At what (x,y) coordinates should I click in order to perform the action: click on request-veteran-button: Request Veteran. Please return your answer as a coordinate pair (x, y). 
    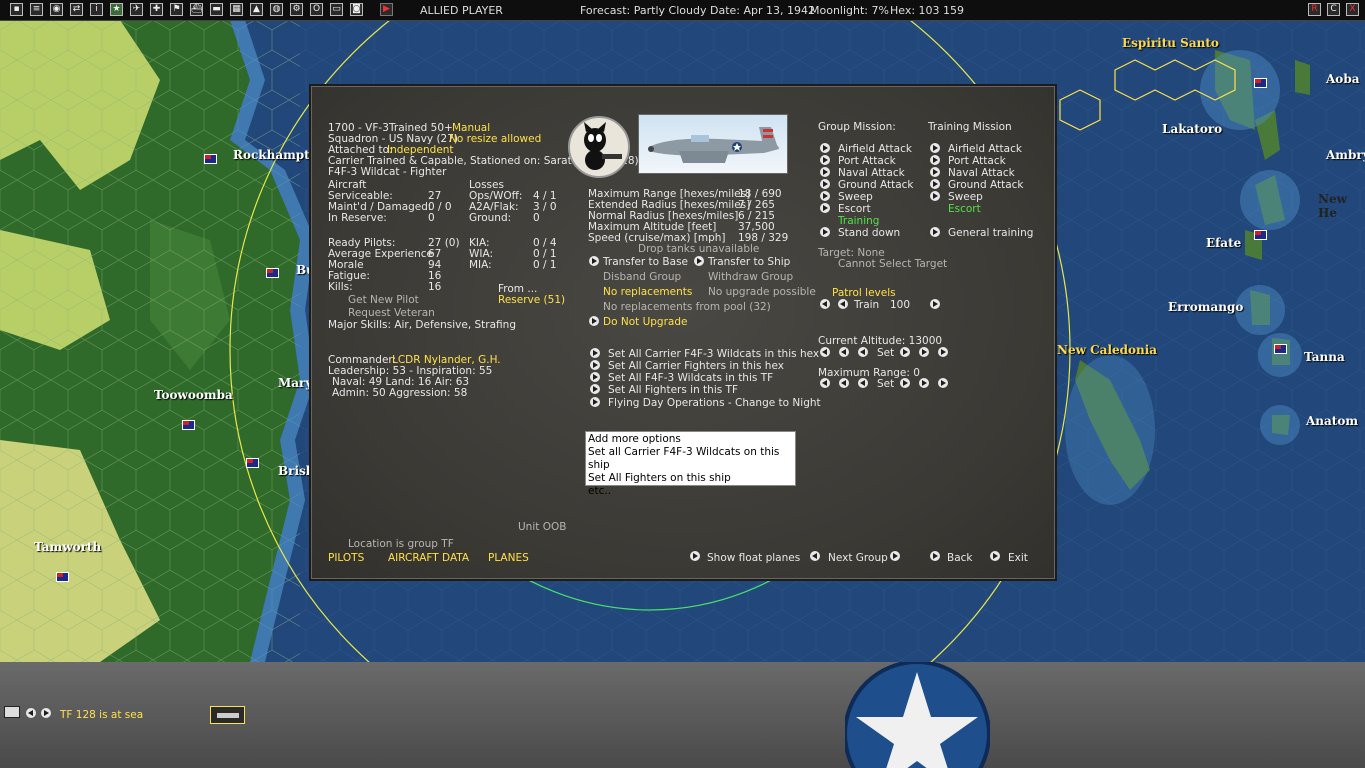
    Looking at the image, I should click on (391, 313).